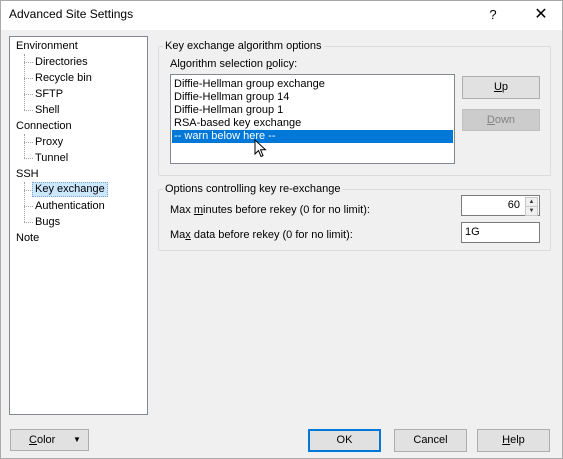 The image size is (563, 459). I want to click on down-button: Down, so click(501, 120).